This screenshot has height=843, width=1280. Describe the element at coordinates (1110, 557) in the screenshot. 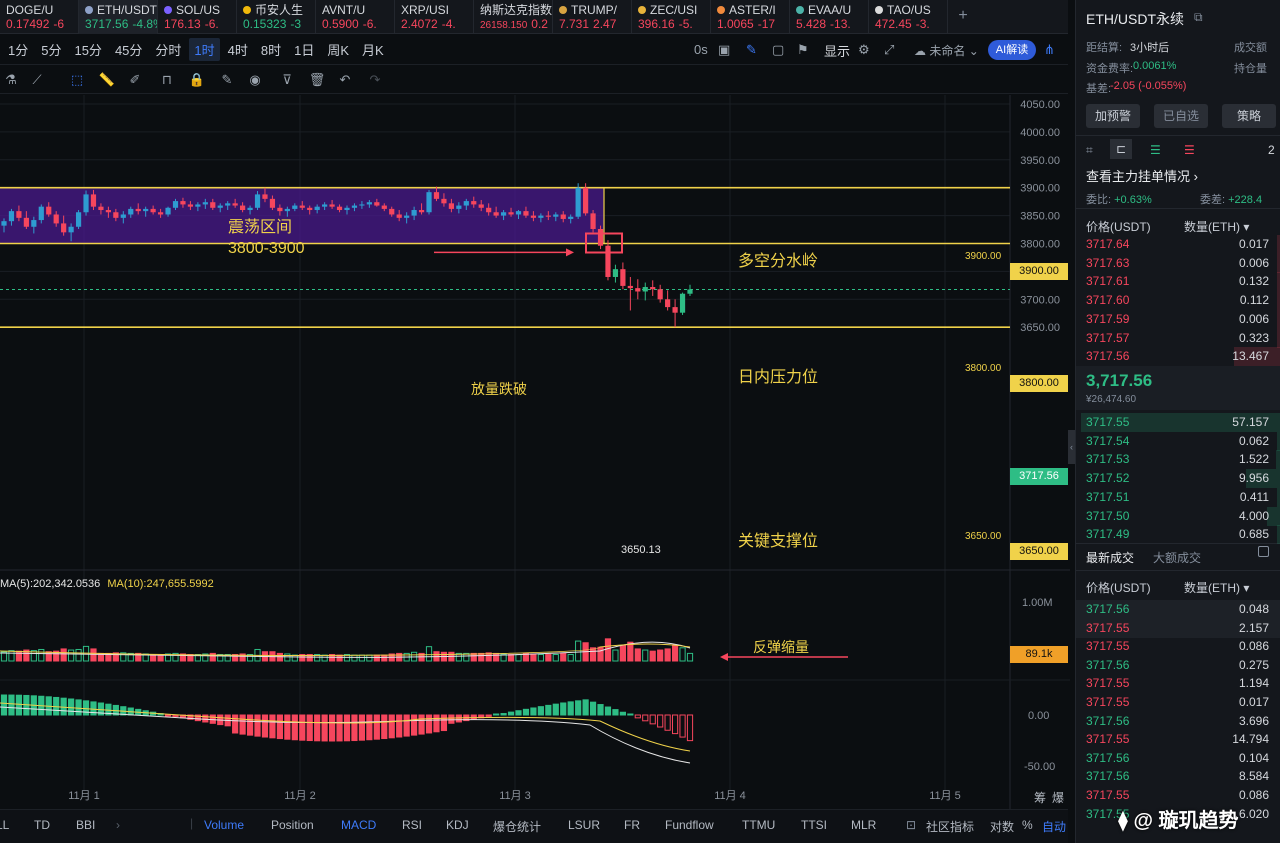

I see `tab-latest-trades: 最新成交` at that location.